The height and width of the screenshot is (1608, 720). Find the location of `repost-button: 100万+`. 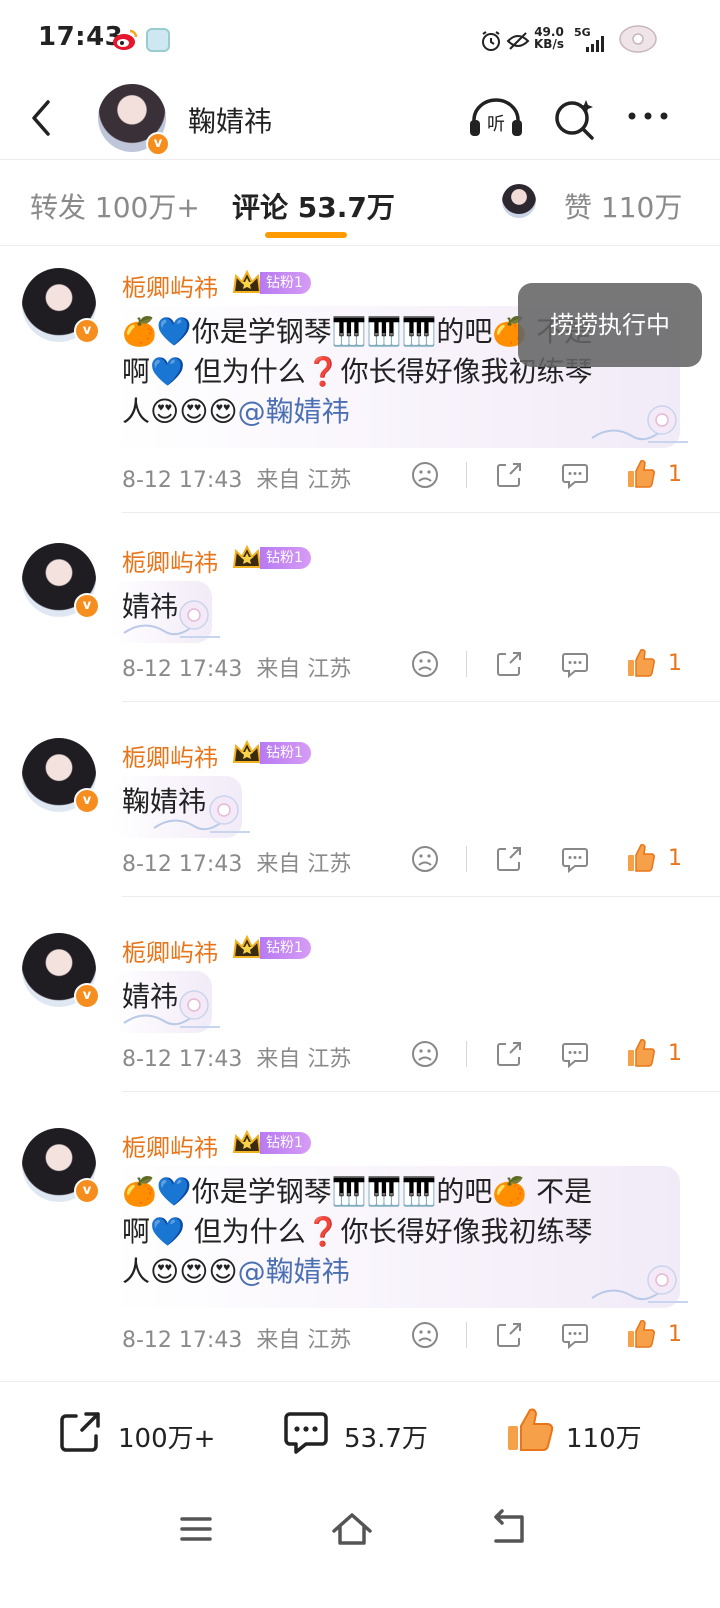

repost-button: 100万+ is located at coordinates (146, 1436).